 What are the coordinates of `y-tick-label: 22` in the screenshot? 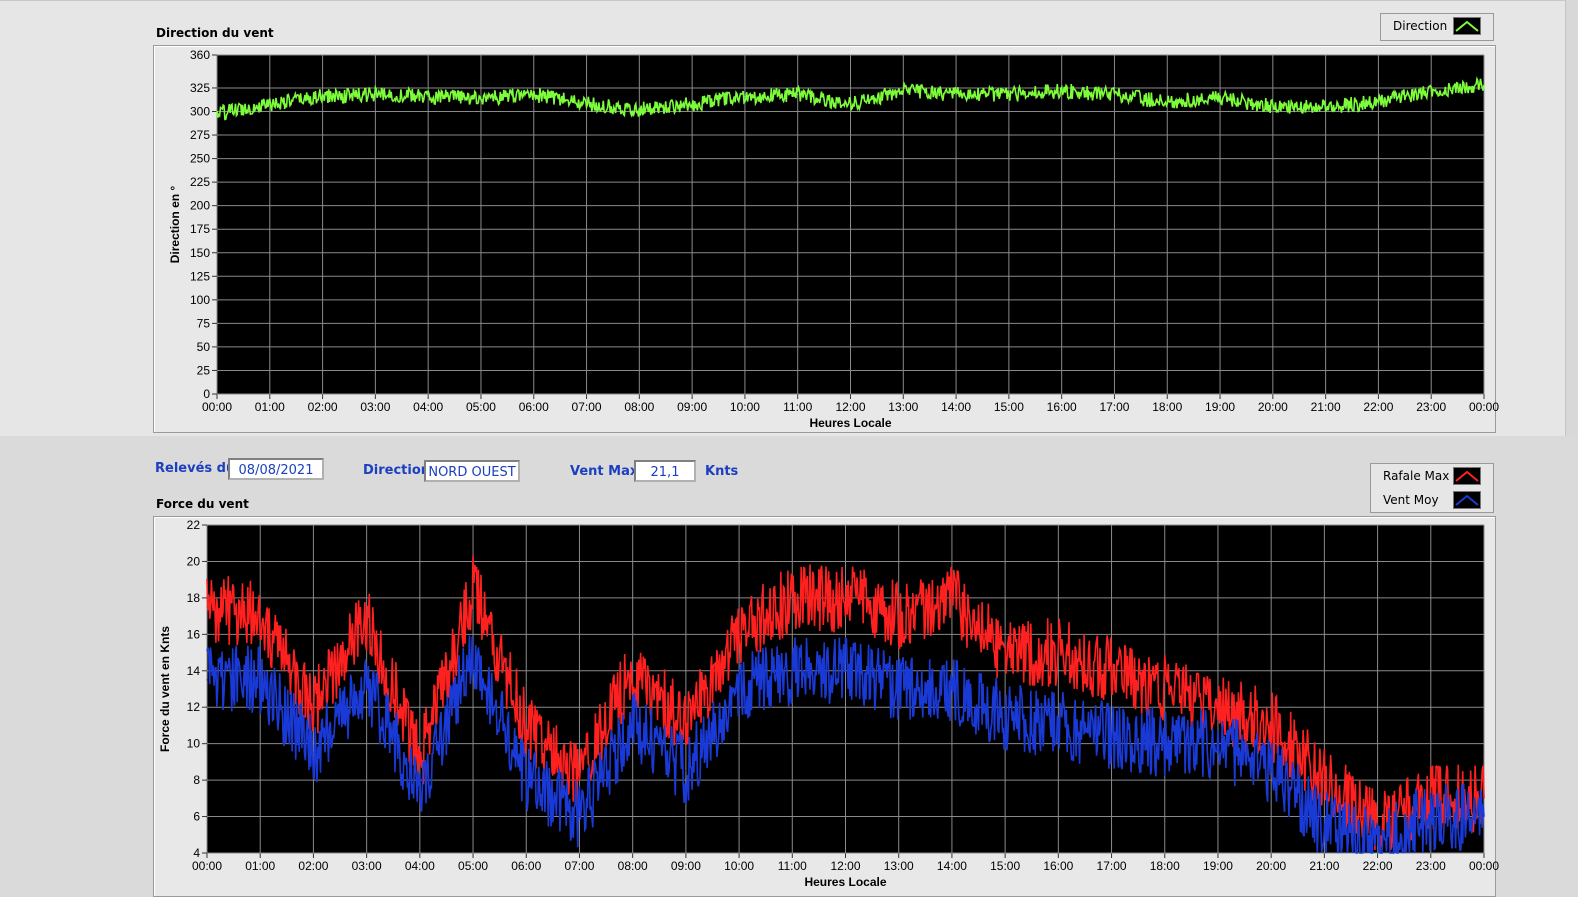 It's located at (194, 525).